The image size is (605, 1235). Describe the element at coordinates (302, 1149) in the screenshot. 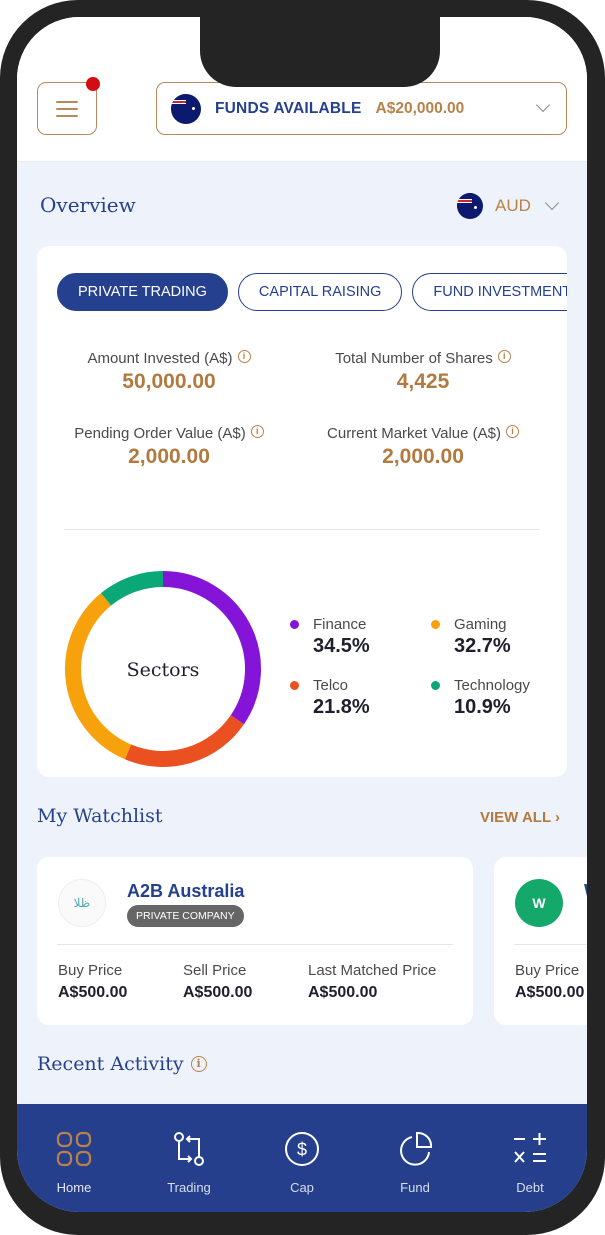

I see `dollar-circle-icon: $` at that location.